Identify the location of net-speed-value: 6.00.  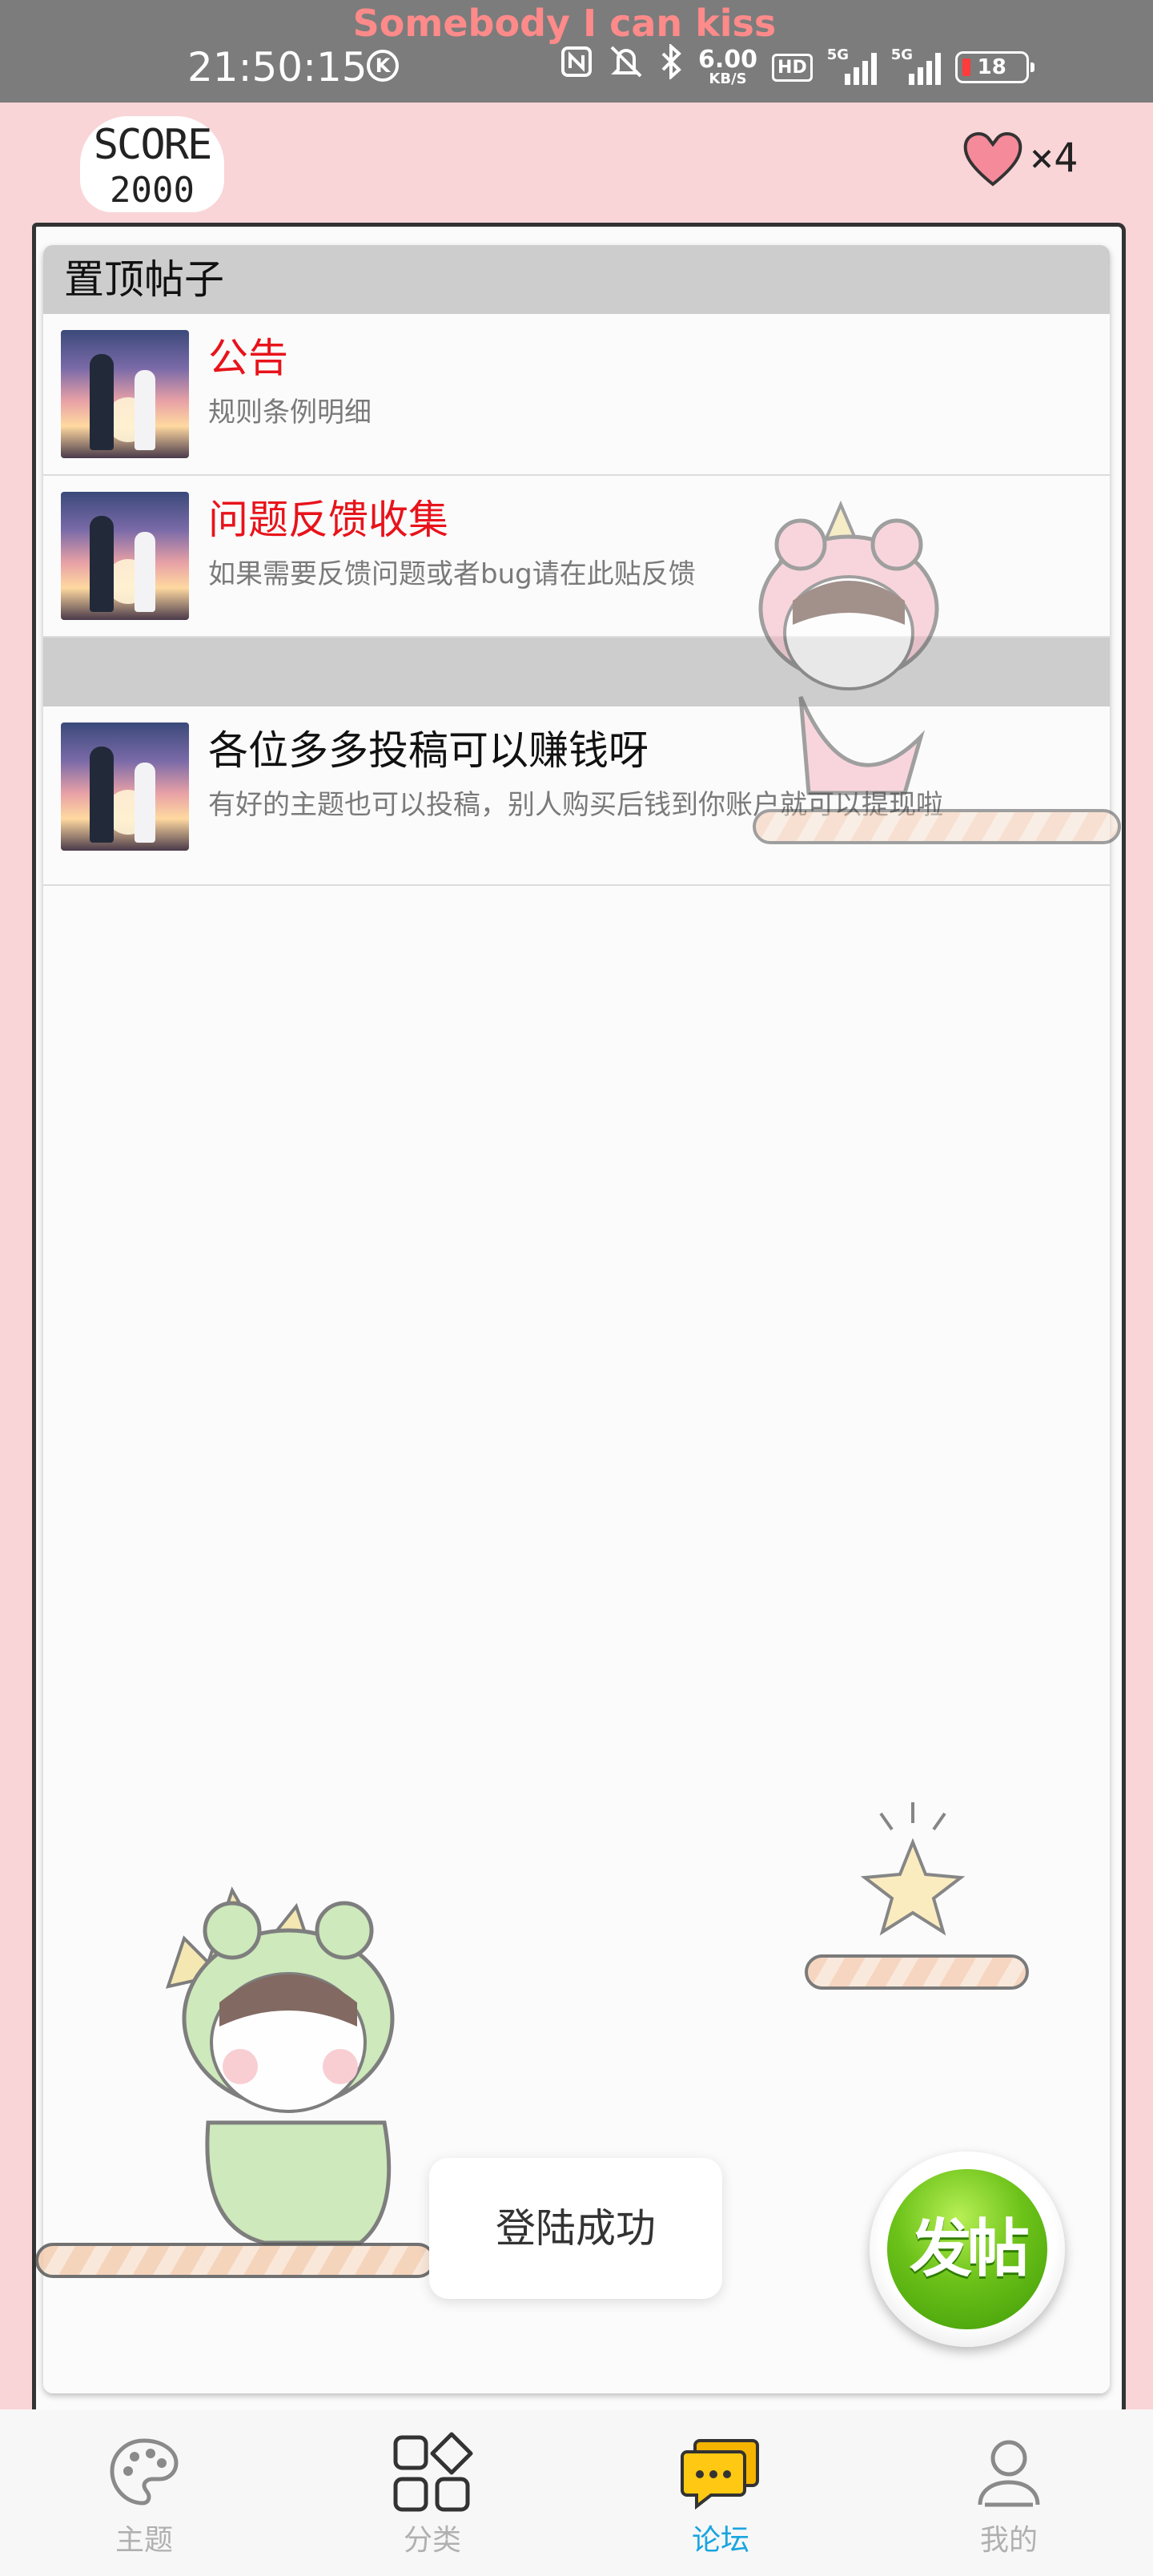
(728, 60).